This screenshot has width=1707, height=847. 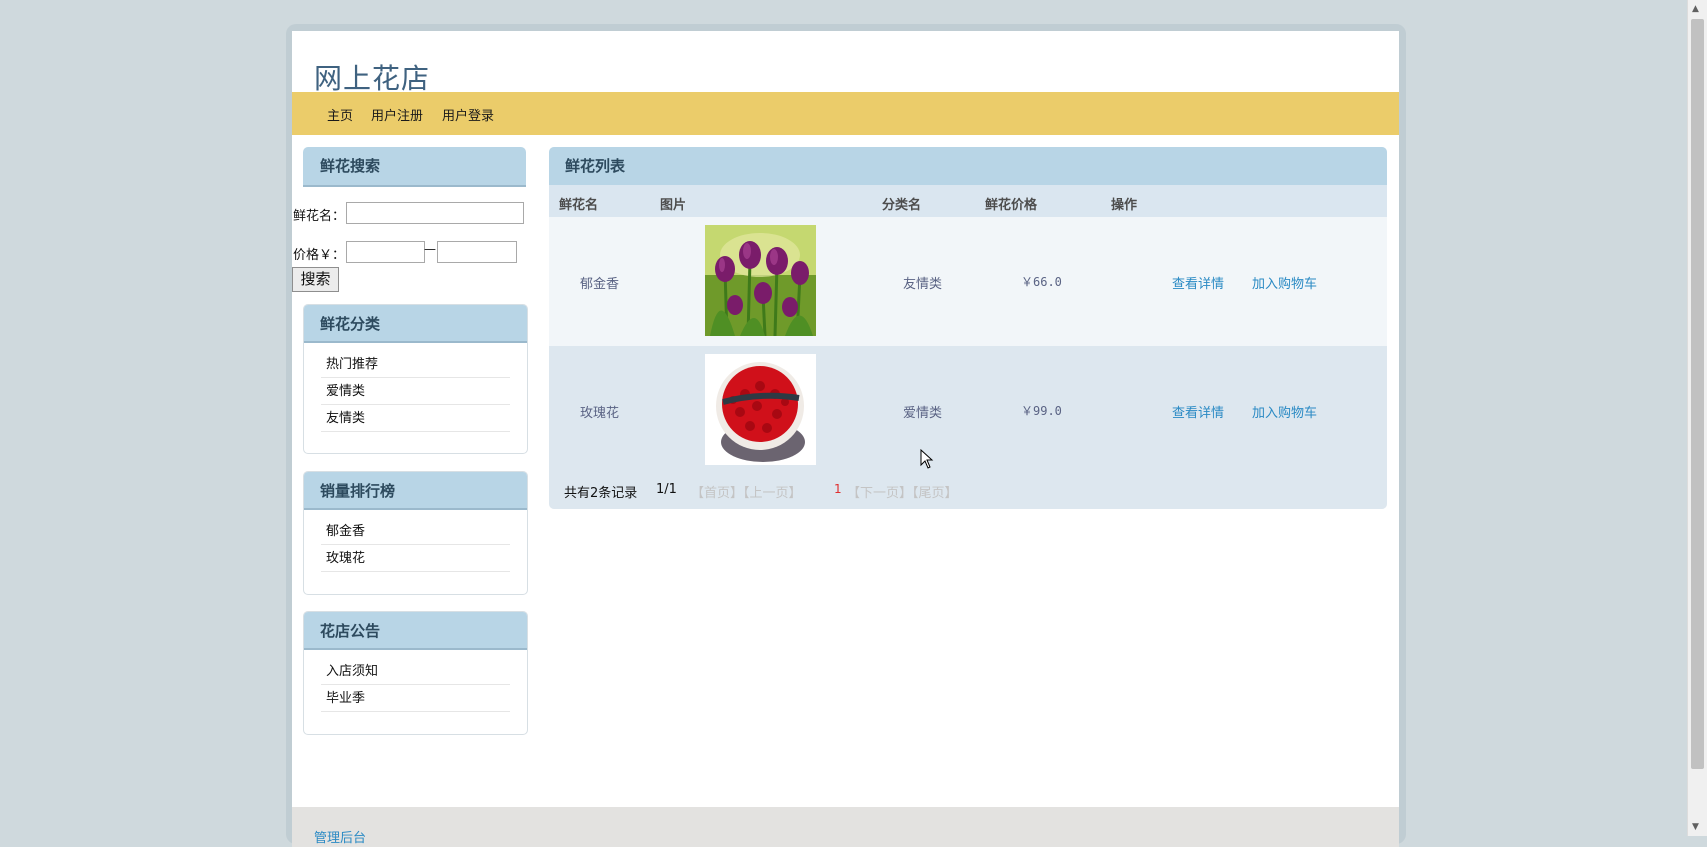 I want to click on flower-category: 爱情类, so click(x=923, y=413).